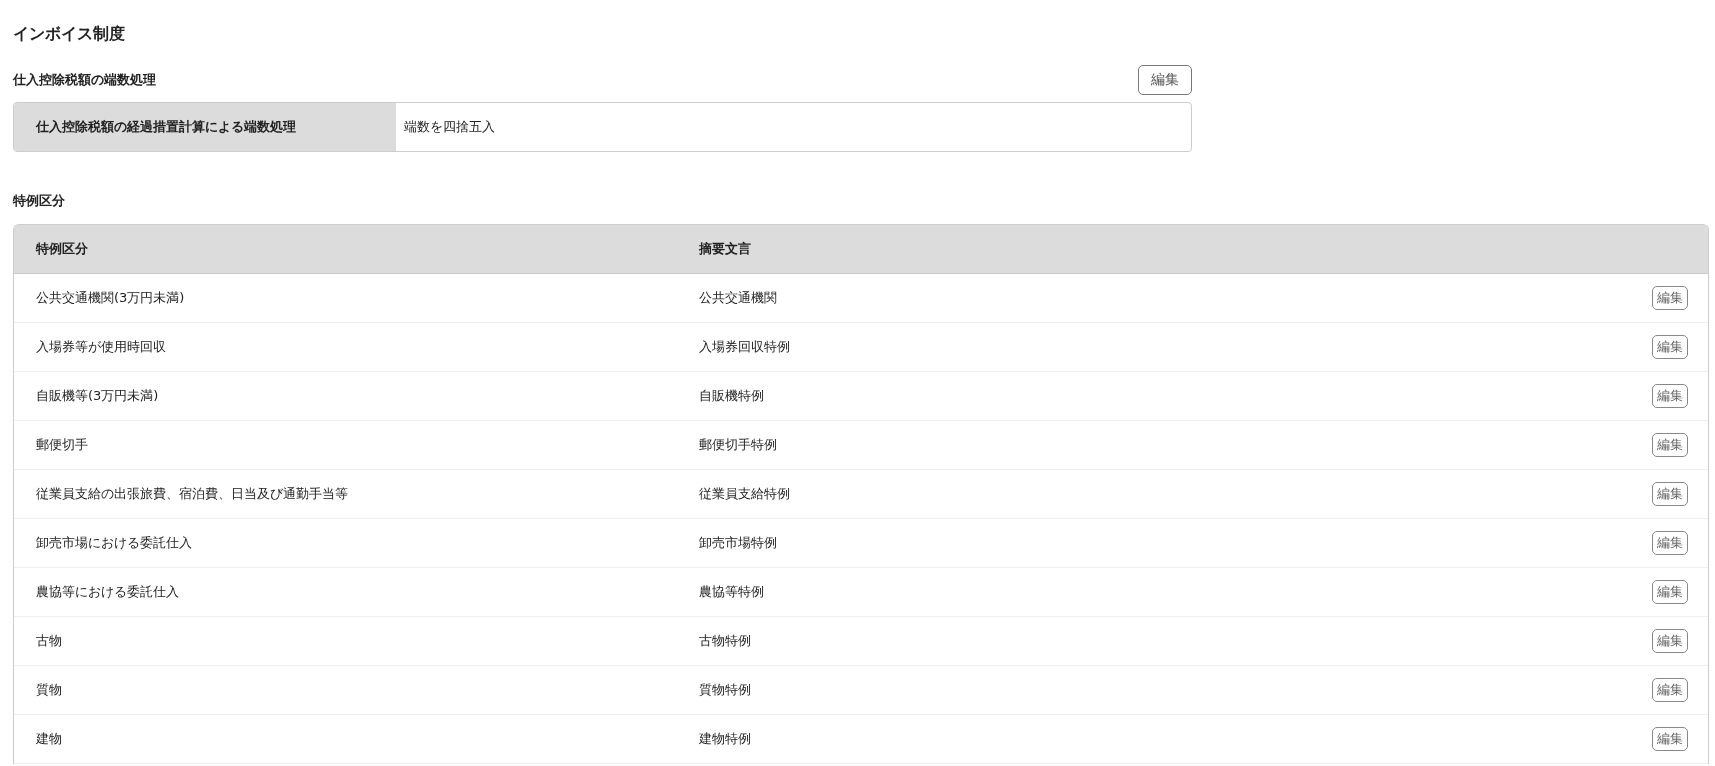 Image resolution: width=1715 pixels, height=766 pixels. I want to click on table-cell-text: 郵便切手特例, so click(738, 445).